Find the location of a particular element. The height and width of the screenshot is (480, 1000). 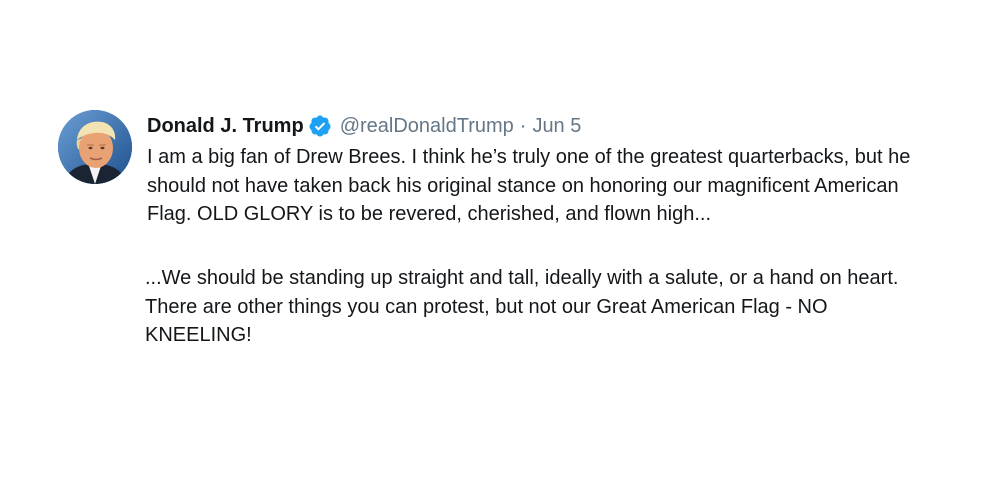

avatar is located at coordinates (95, 147).